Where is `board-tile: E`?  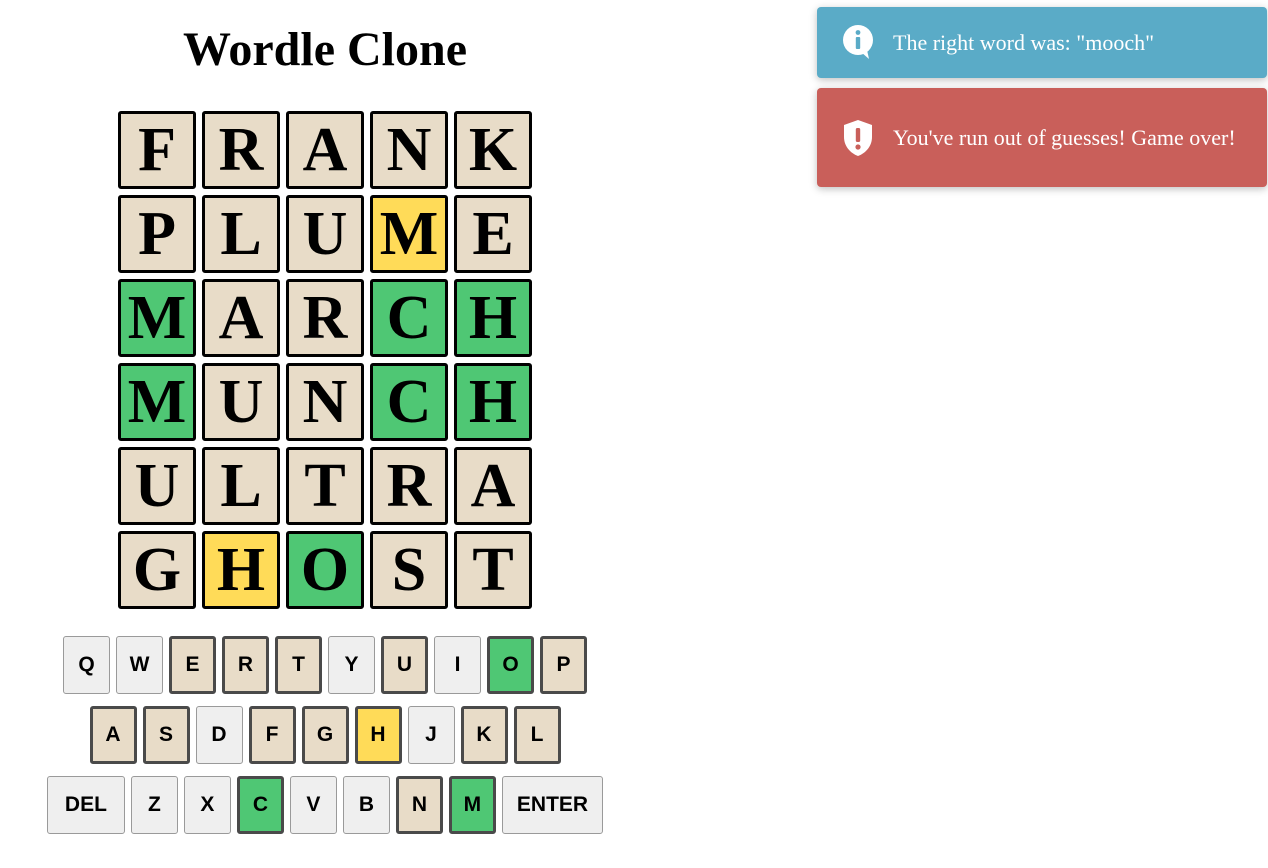 board-tile: E is located at coordinates (493, 234).